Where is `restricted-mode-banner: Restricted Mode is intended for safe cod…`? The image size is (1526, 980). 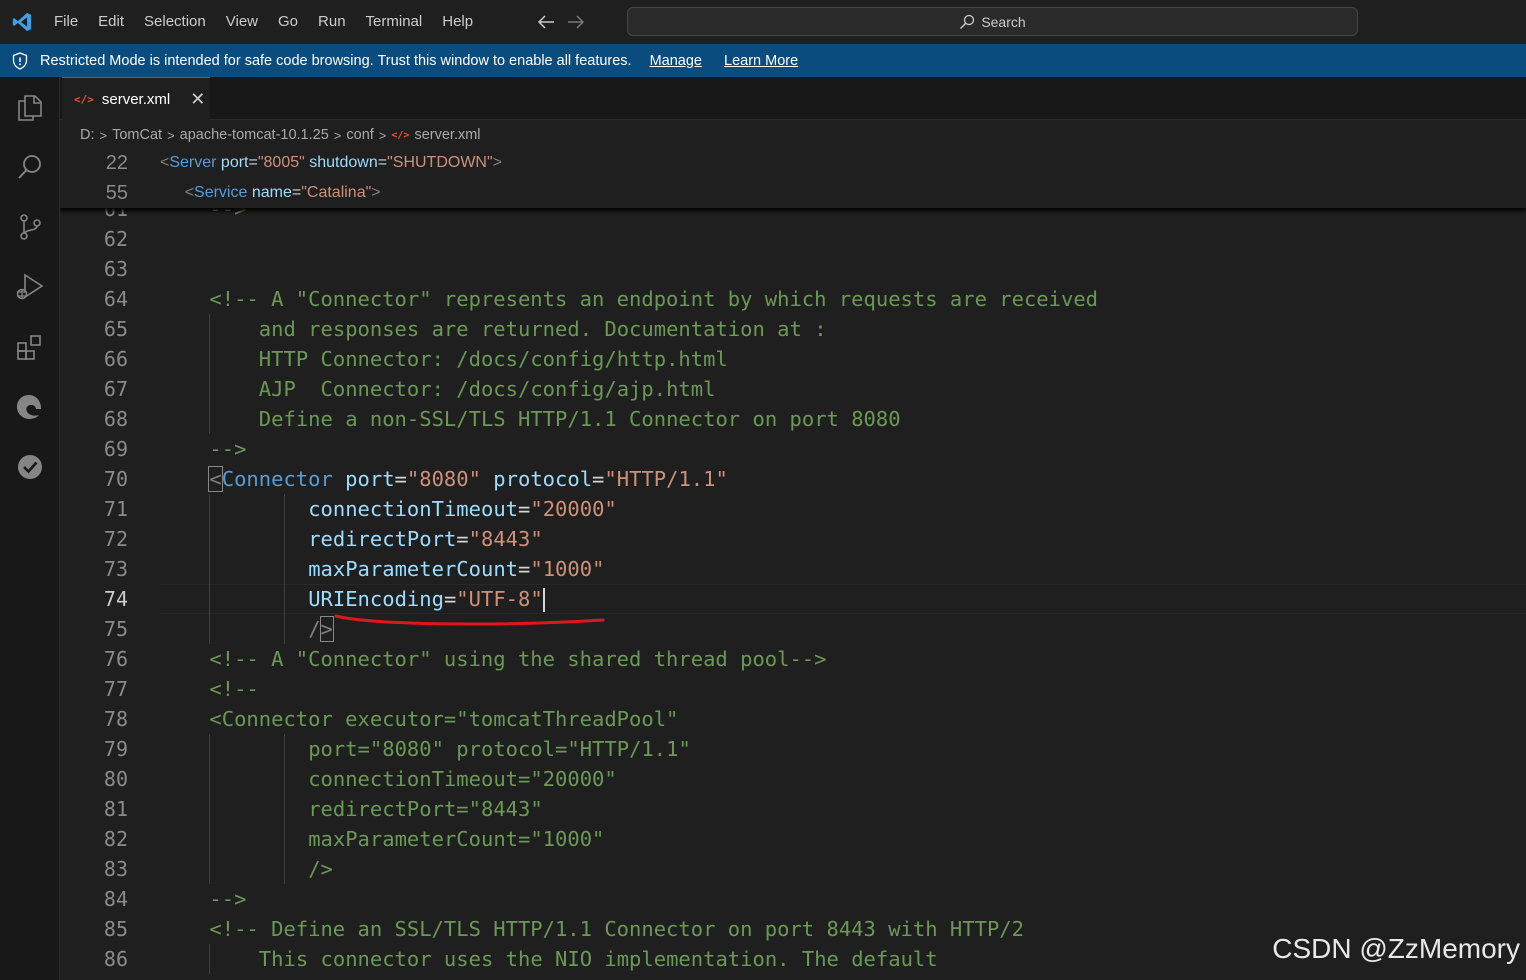 restricted-mode-banner: Restricted Mode is intended for safe cod… is located at coordinates (763, 60).